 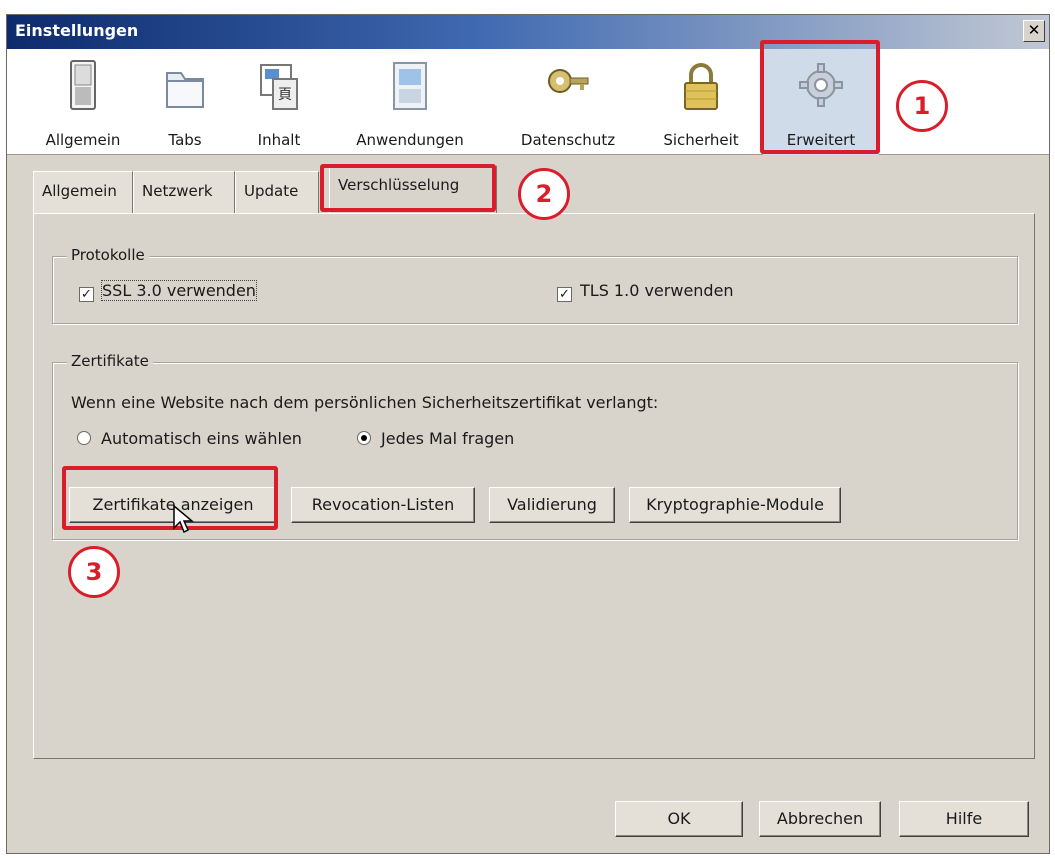 What do you see at coordinates (170, 498) in the screenshot?
I see `highlight-box-certificates-button` at bounding box center [170, 498].